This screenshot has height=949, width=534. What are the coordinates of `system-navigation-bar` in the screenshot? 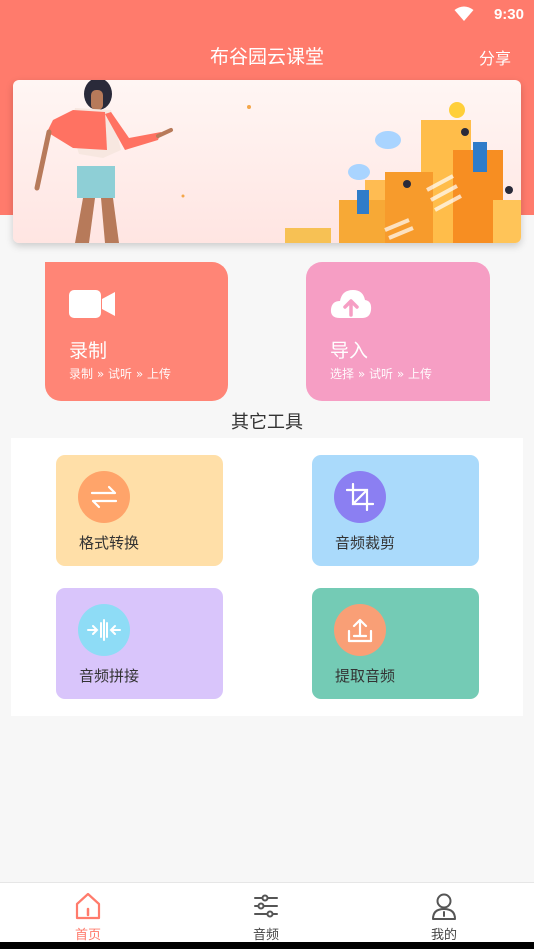 It's located at (267, 945).